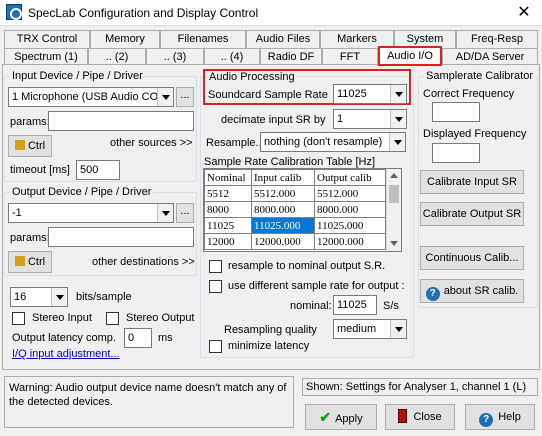  Describe the element at coordinates (481, 291) in the screenshot. I see `about-sr-calib-label: about SR calib.` at that location.